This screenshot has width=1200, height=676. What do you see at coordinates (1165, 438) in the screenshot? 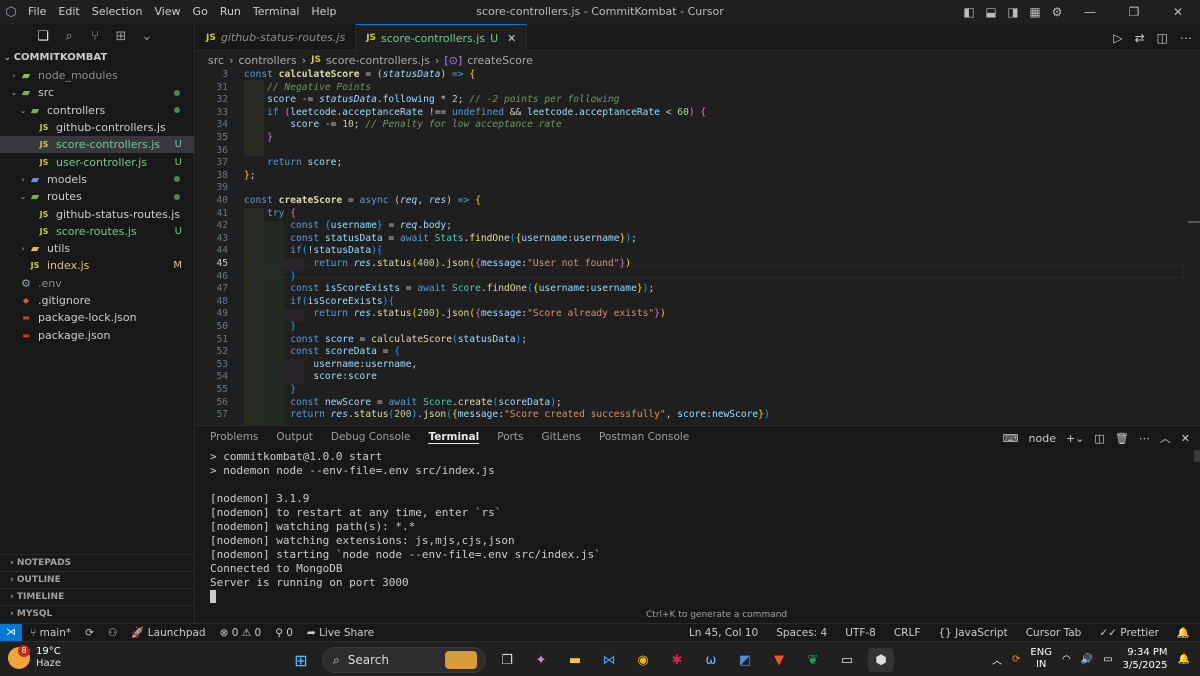
I see `maximize-panel-icon: ︿` at bounding box center [1165, 438].